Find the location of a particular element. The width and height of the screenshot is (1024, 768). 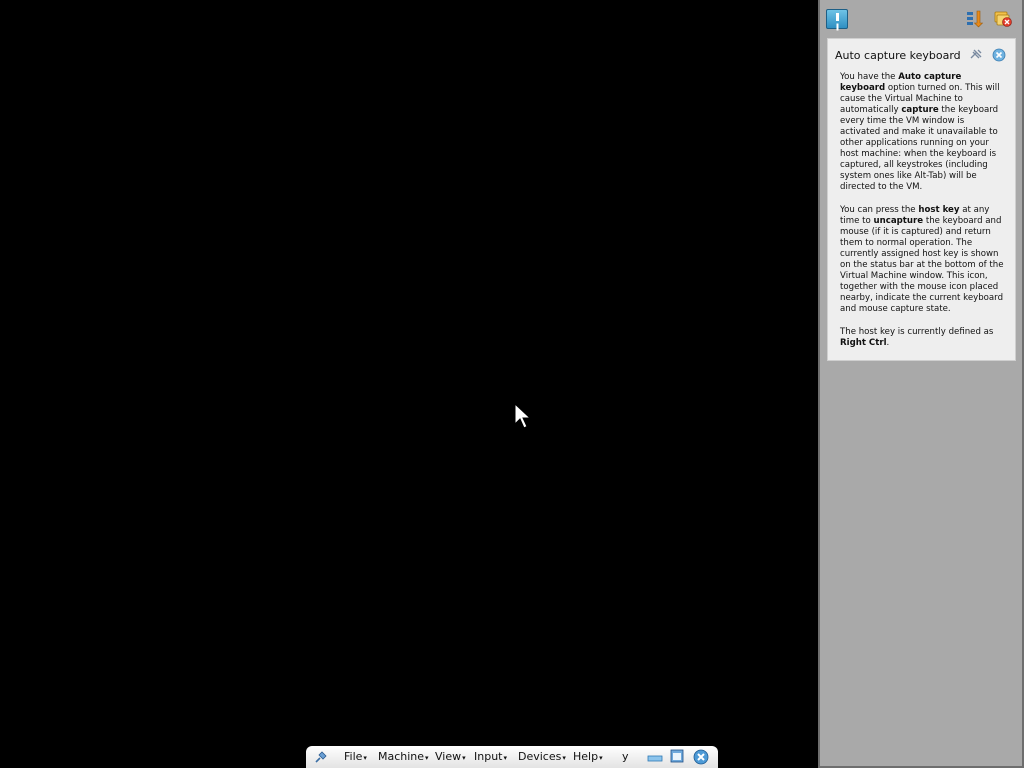

dont-show-again-icon is located at coordinates (976, 55).